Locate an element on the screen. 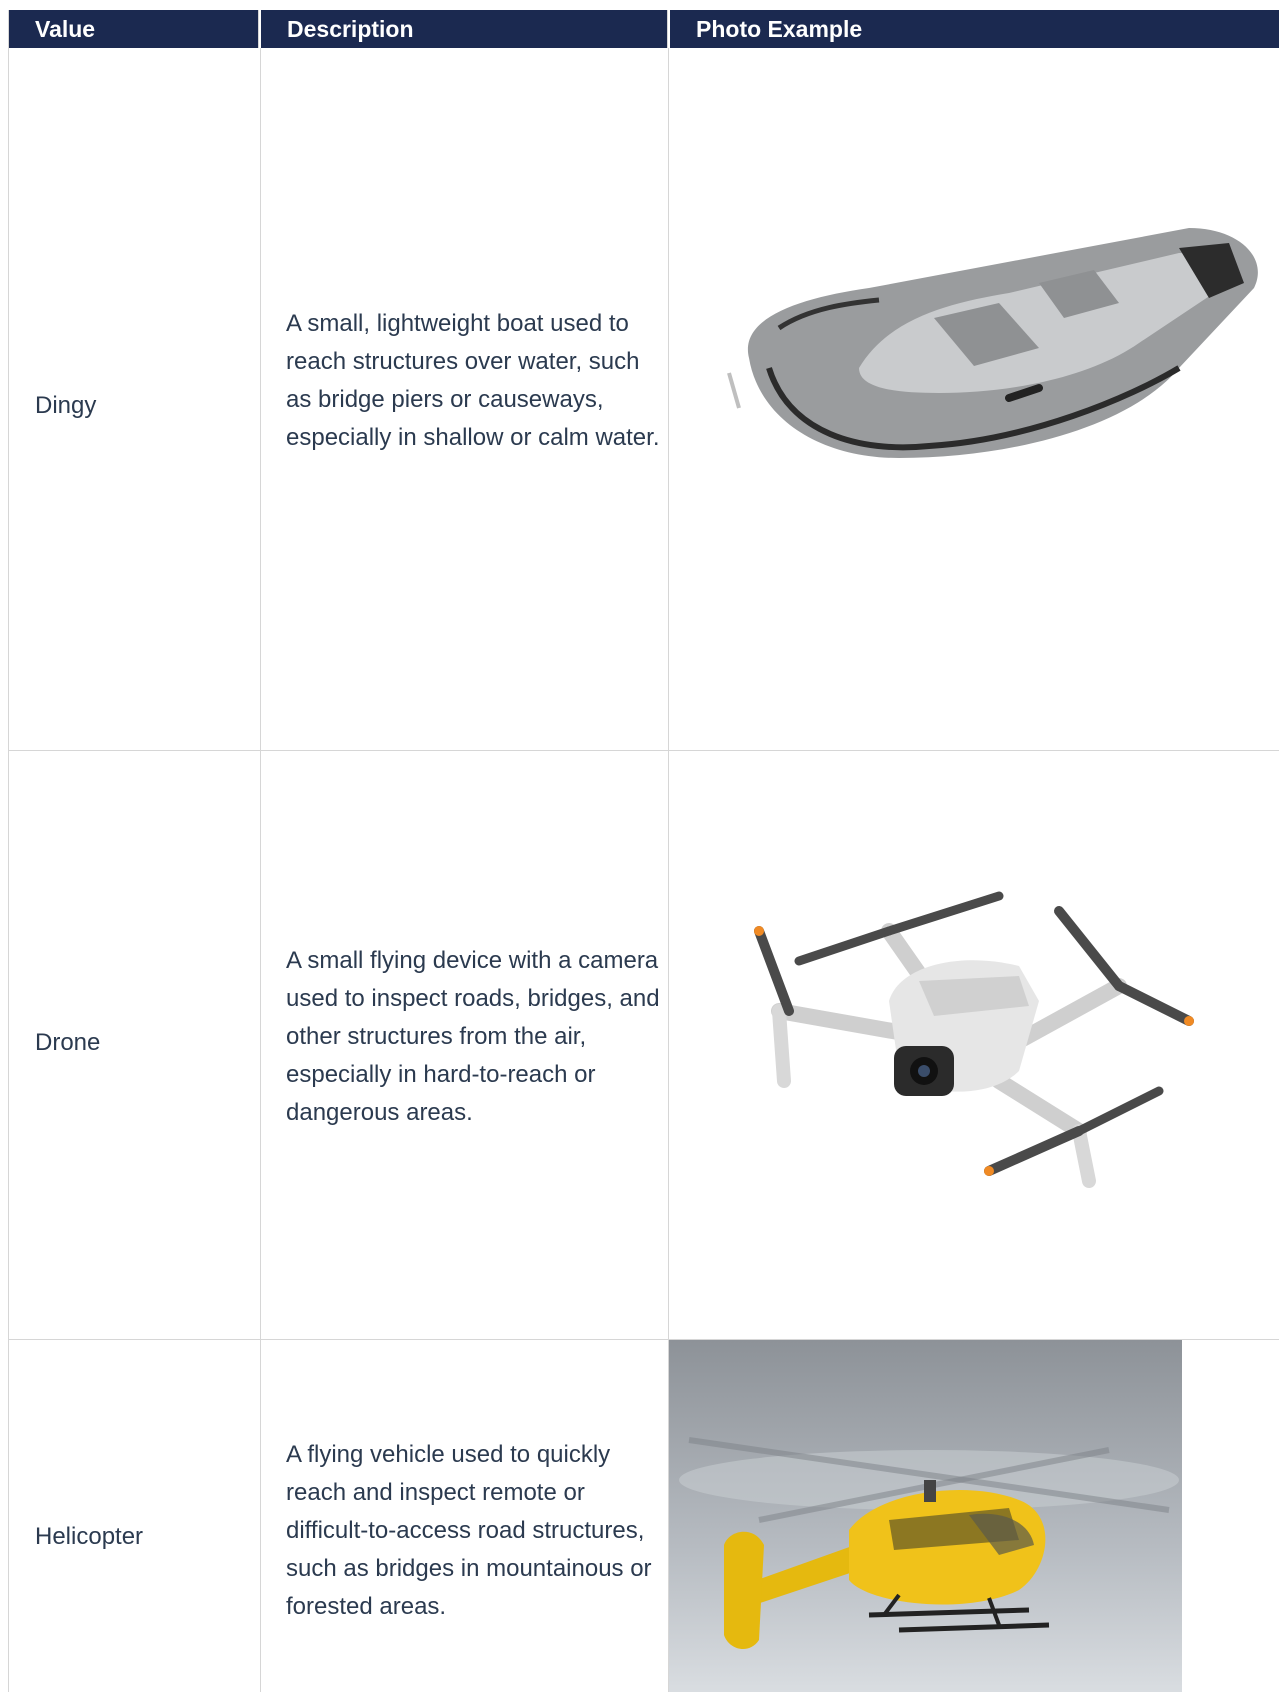 This screenshot has height=1692, width=1279. row-photo-cell is located at coordinates (974, 1516).